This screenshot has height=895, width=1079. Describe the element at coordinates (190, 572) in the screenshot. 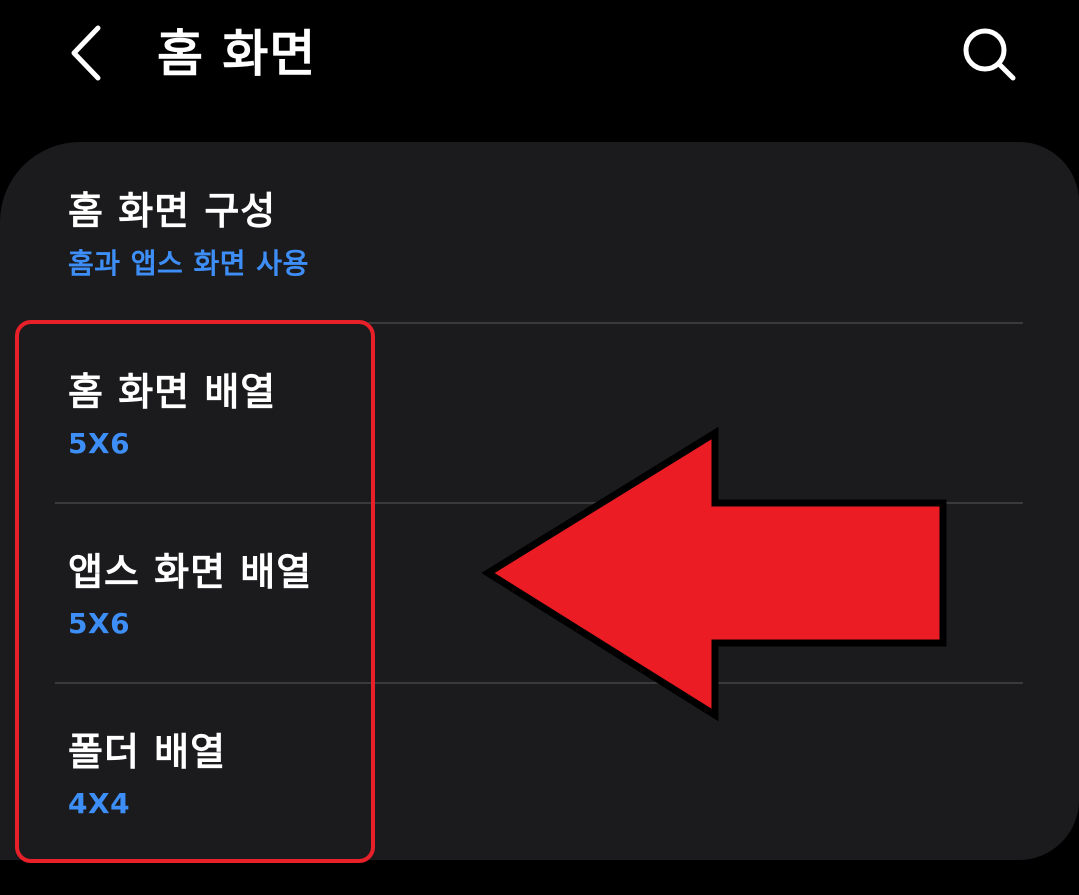

I see `item-title: 앱스 화면 배열` at that location.